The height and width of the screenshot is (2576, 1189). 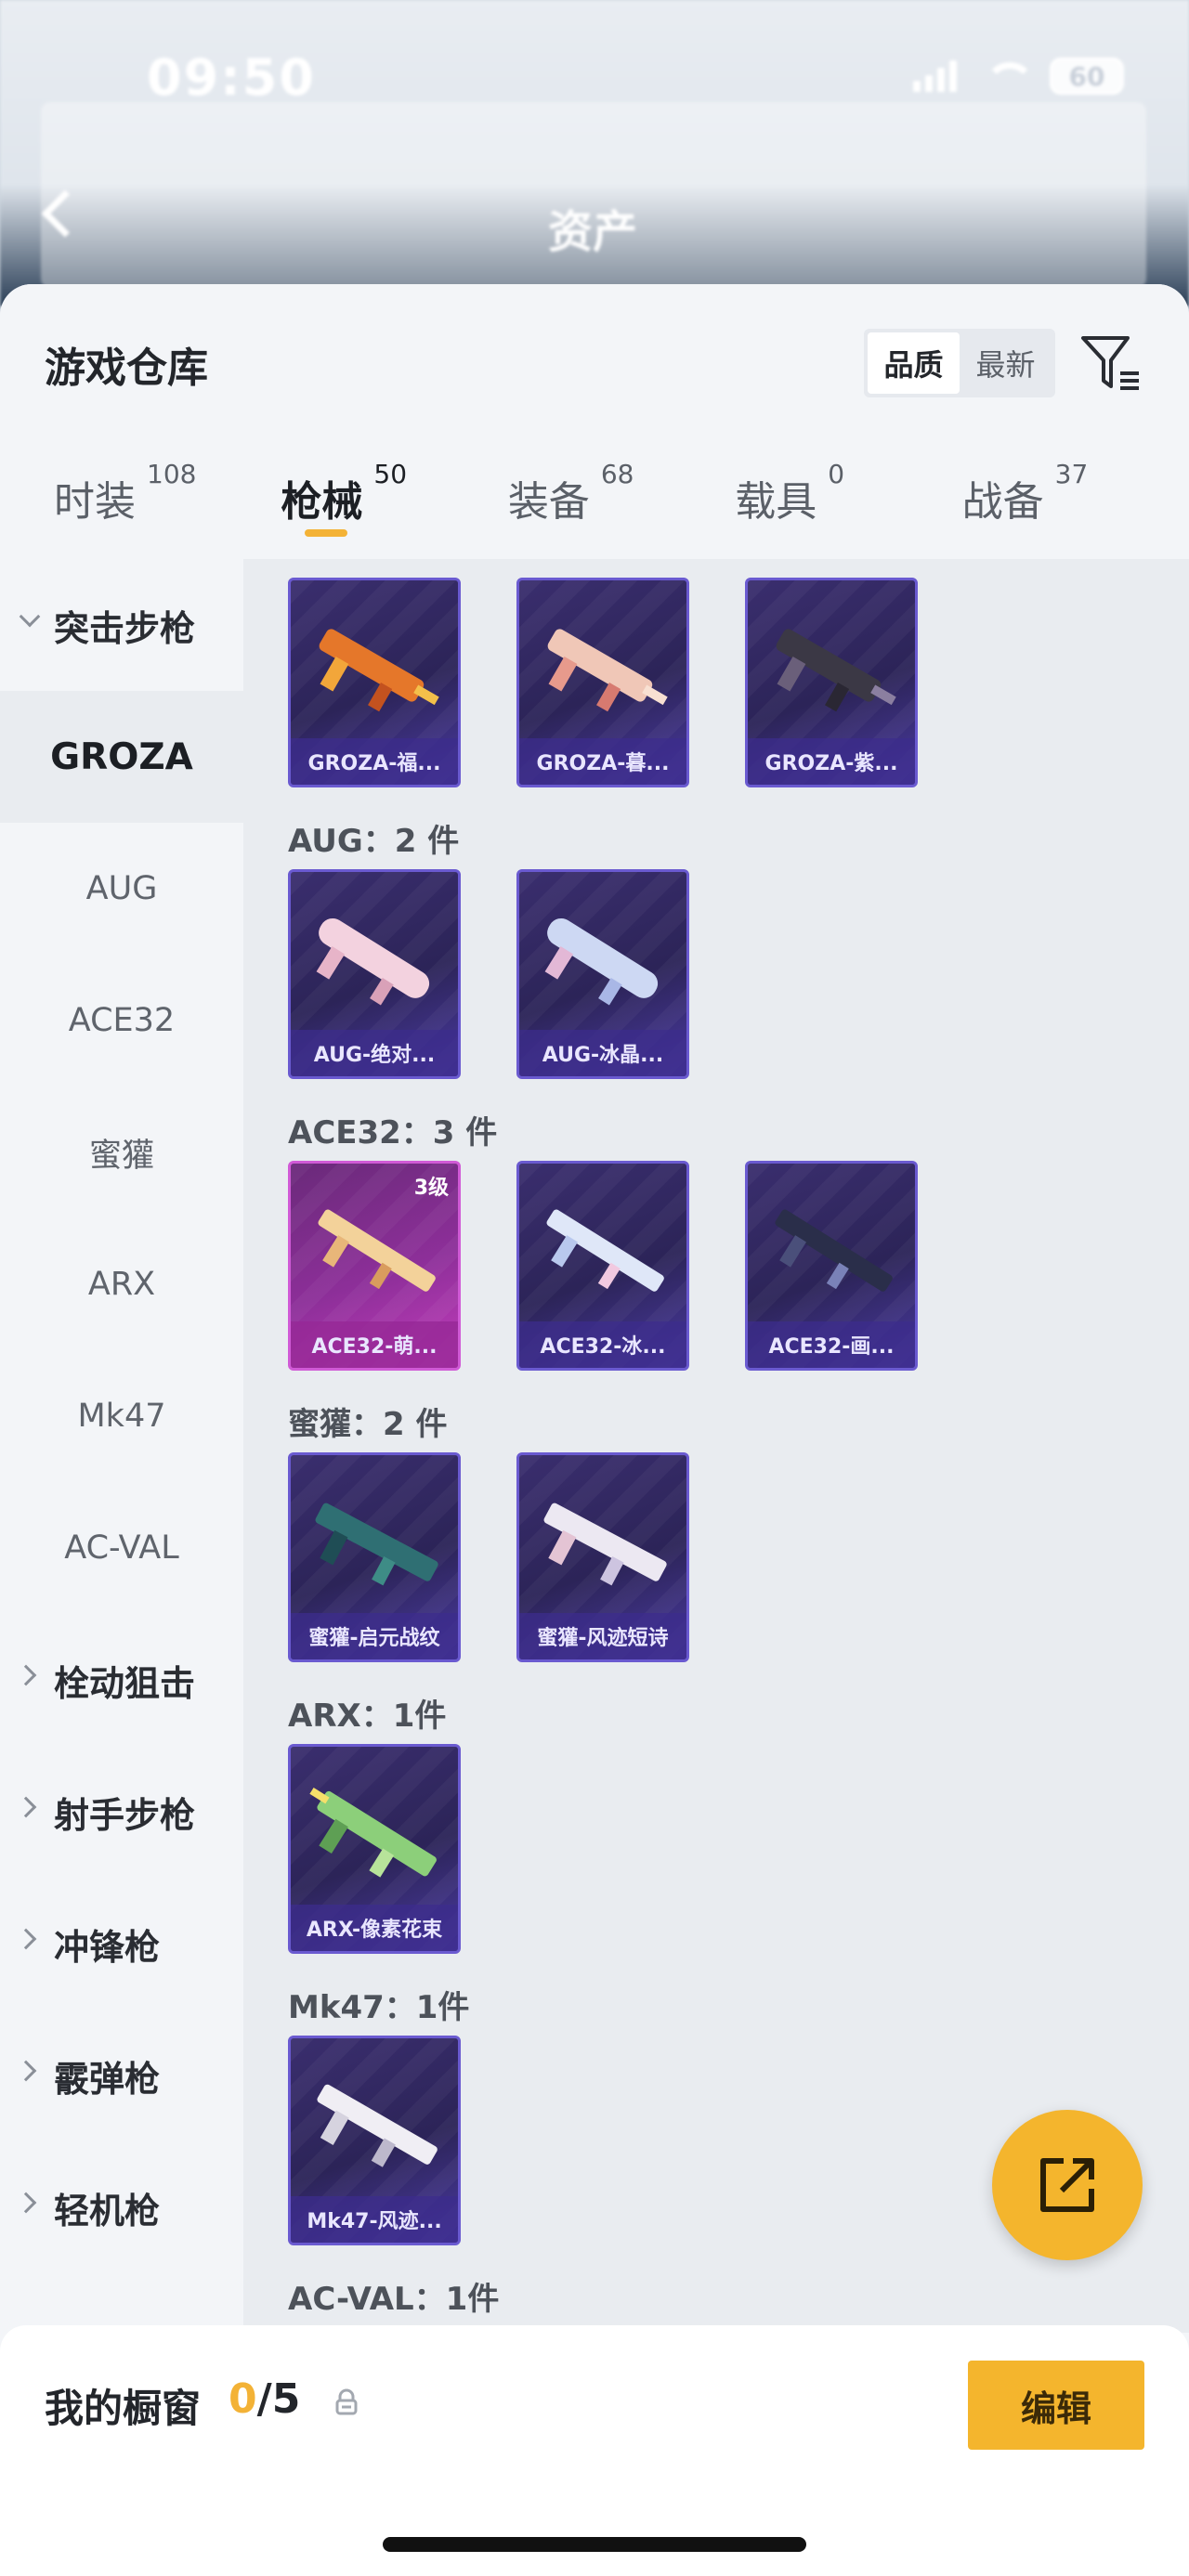 I want to click on group-title-honeybadger: 蜜獾：2 件, so click(x=368, y=1424).